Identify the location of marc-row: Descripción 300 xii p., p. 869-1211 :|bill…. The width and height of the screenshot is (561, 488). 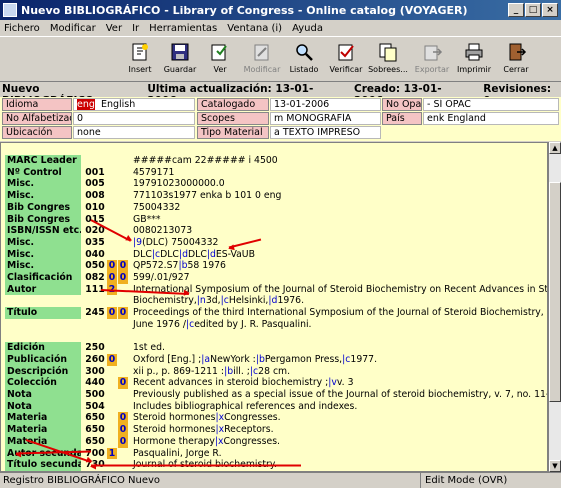
(274, 371).